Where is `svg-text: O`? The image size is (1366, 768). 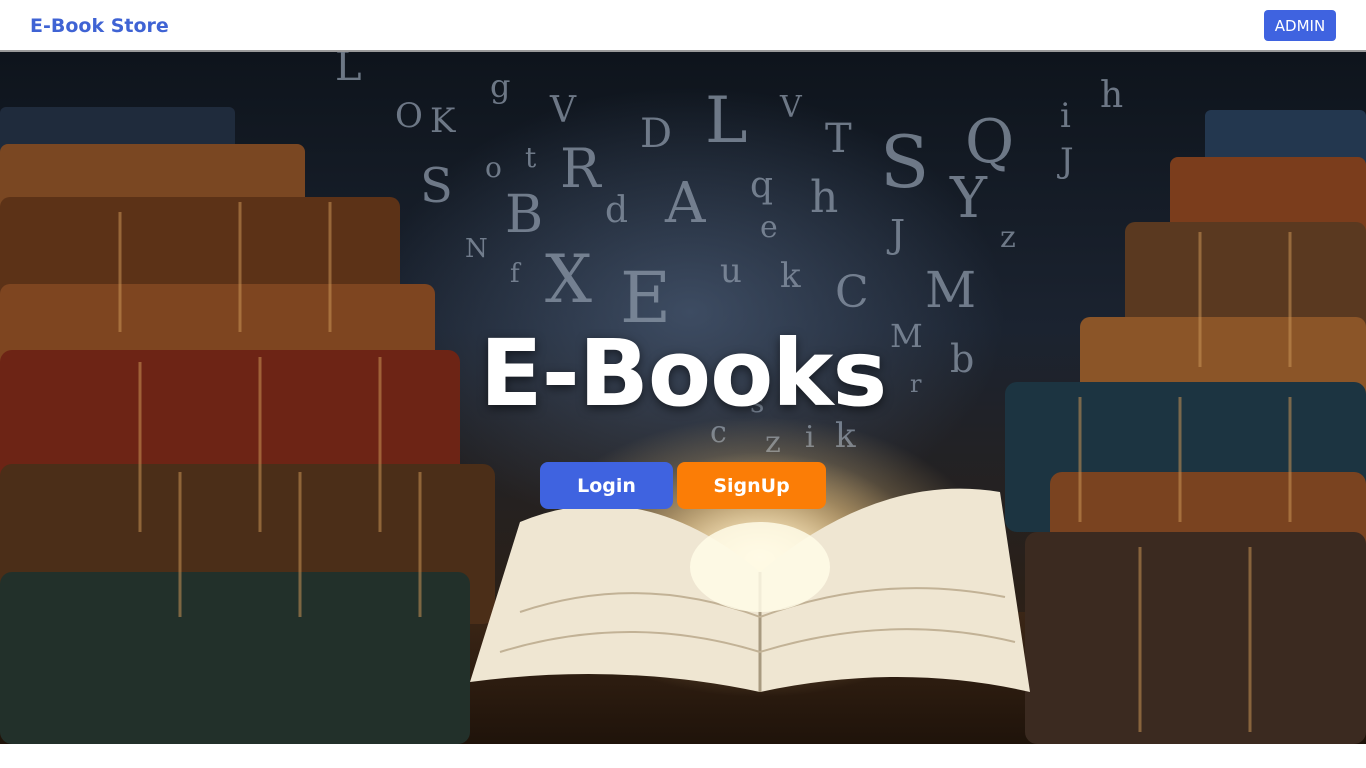
svg-text: O is located at coordinates (409, 116).